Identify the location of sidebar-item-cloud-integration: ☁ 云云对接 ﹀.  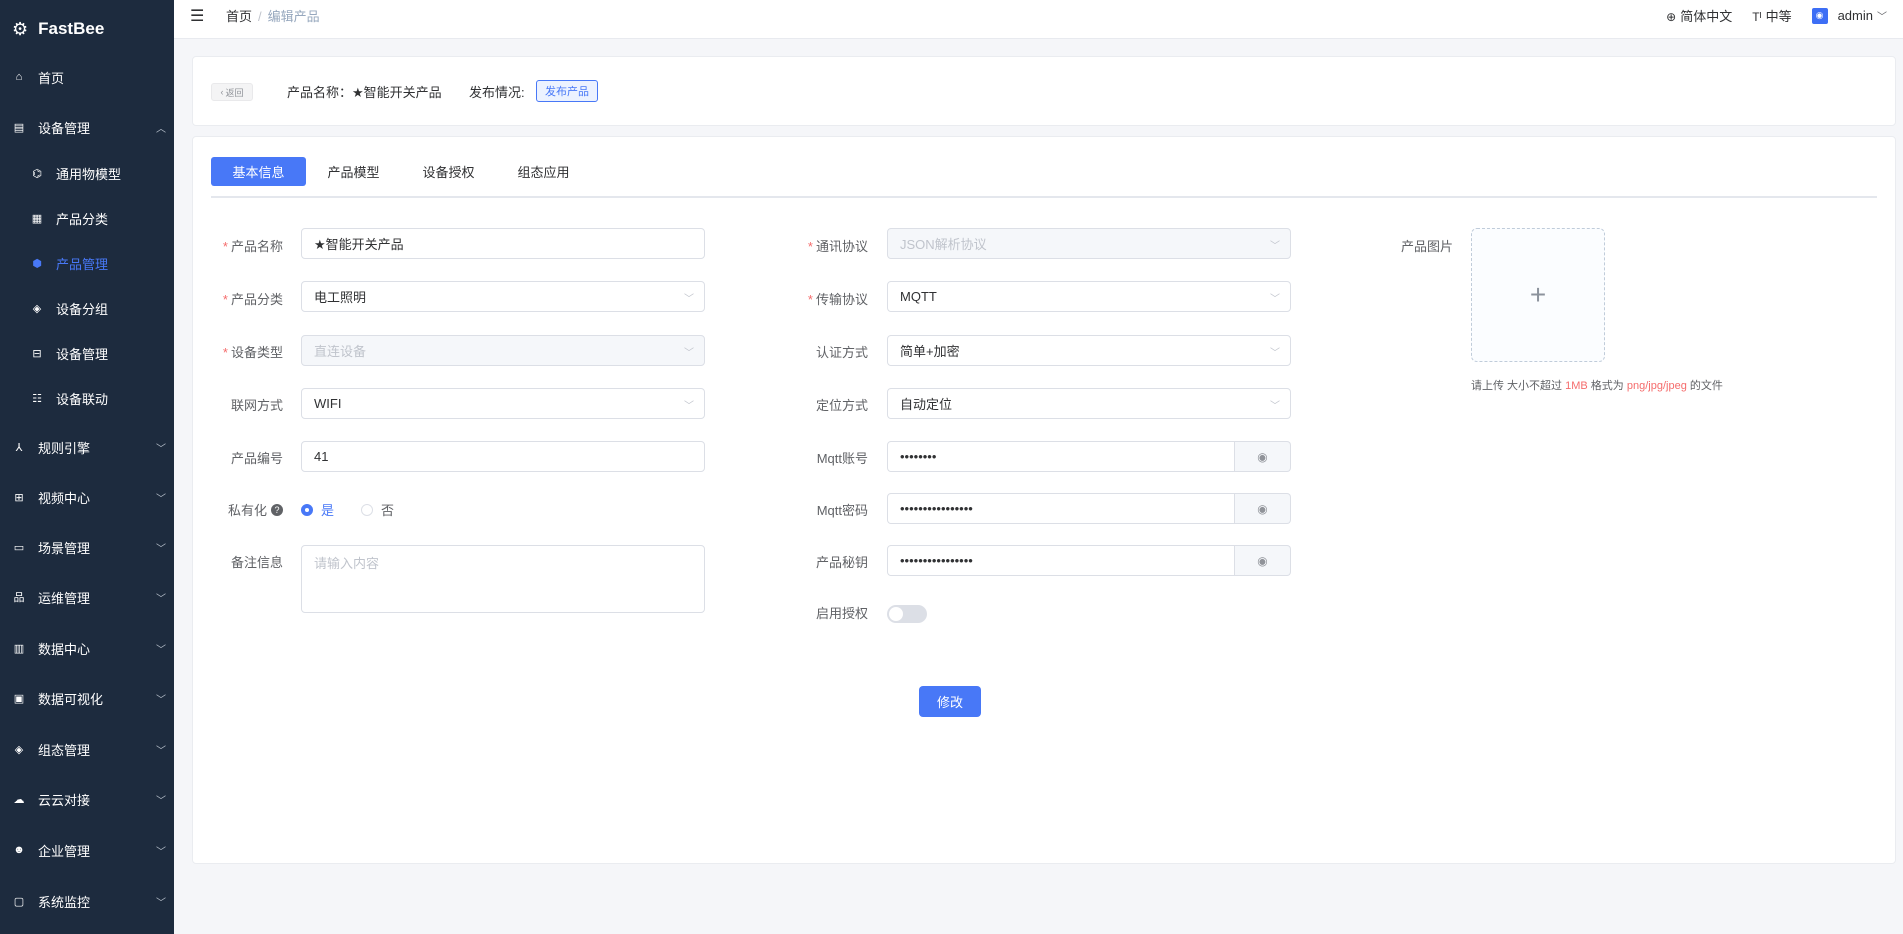
(93, 799).